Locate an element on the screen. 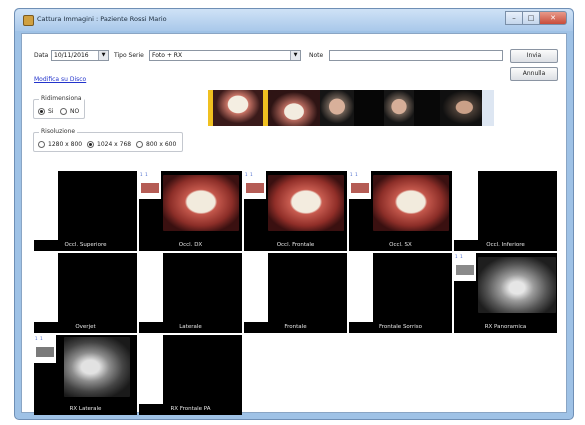 Image resolution: width=585 pixels, height=425 pixels. res-800-label: 800 x 600 is located at coordinates (161, 144).